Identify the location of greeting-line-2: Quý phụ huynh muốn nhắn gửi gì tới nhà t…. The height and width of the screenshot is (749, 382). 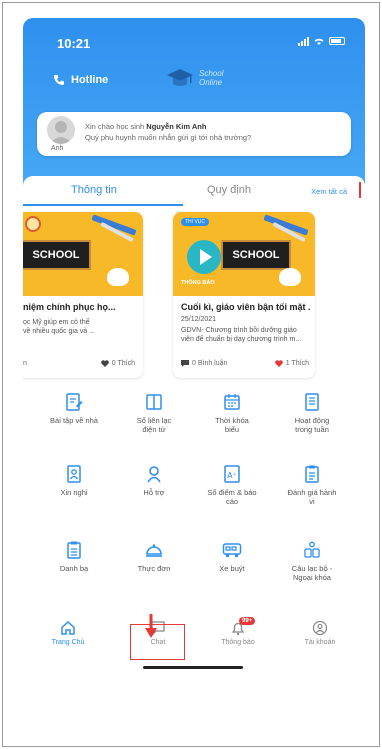
(168, 137).